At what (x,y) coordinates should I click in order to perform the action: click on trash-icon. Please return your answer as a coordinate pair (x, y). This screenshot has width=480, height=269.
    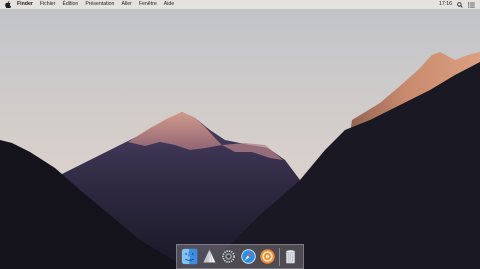
    Looking at the image, I should click on (290, 257).